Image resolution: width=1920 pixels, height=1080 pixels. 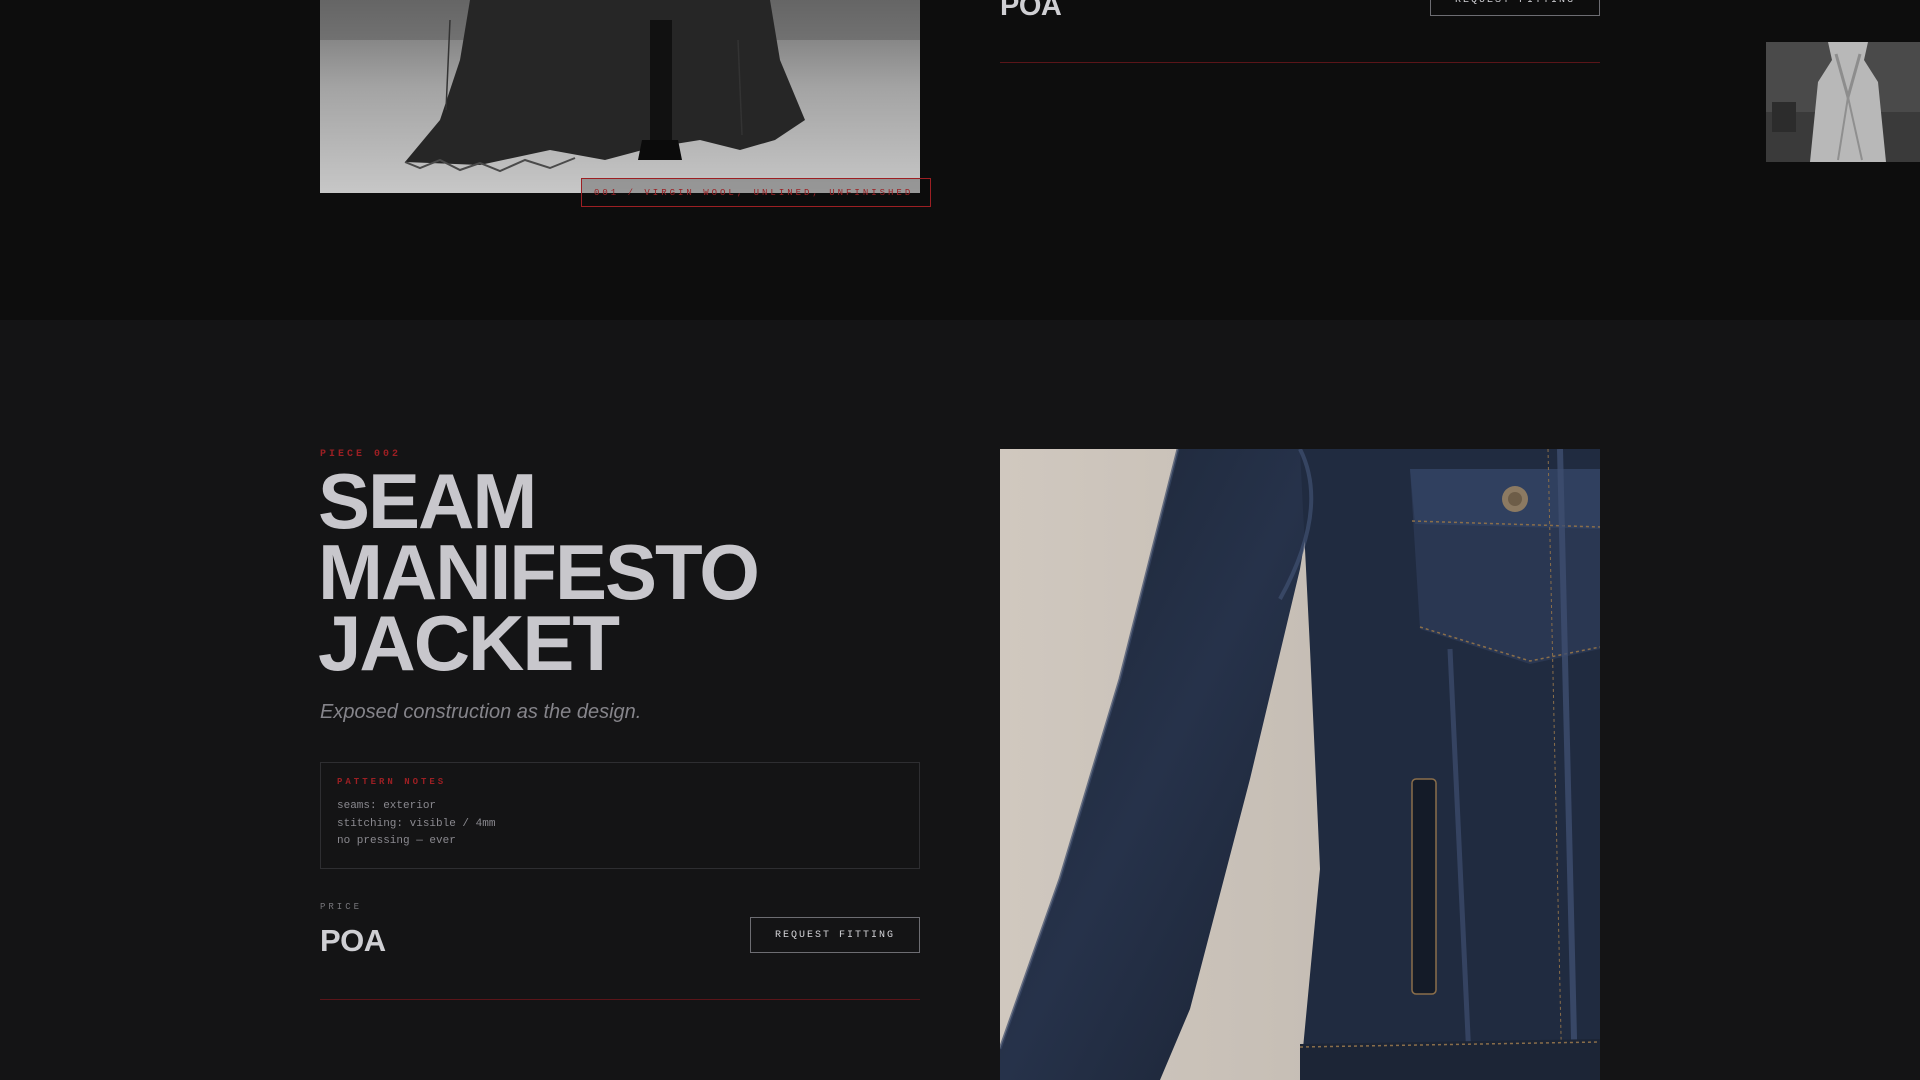 What do you see at coordinates (835, 935) in the screenshot?
I see `request-fitting-button: REQUEST FITTING` at bounding box center [835, 935].